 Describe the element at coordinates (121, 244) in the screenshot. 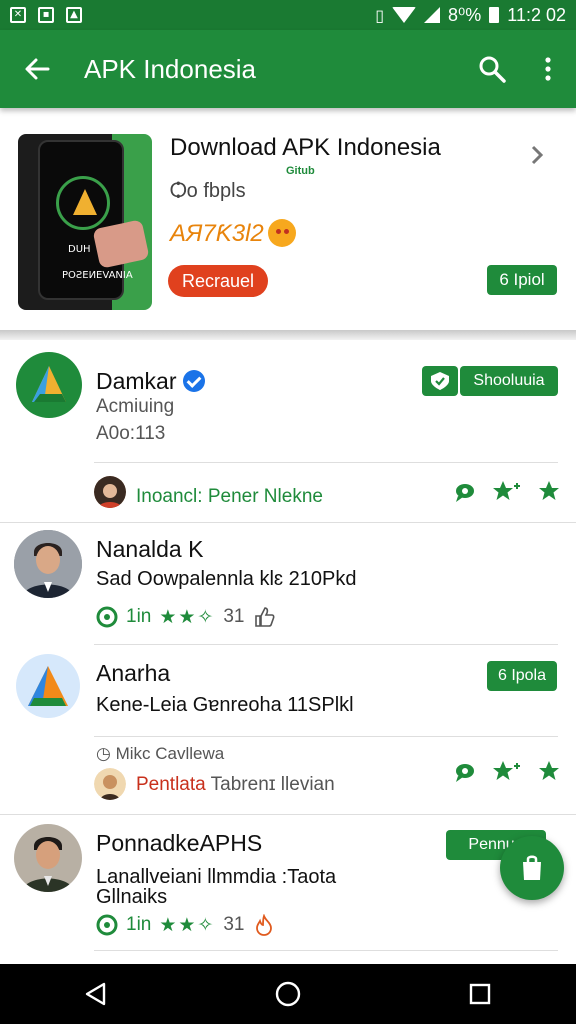

I see `hand-illustration` at that location.